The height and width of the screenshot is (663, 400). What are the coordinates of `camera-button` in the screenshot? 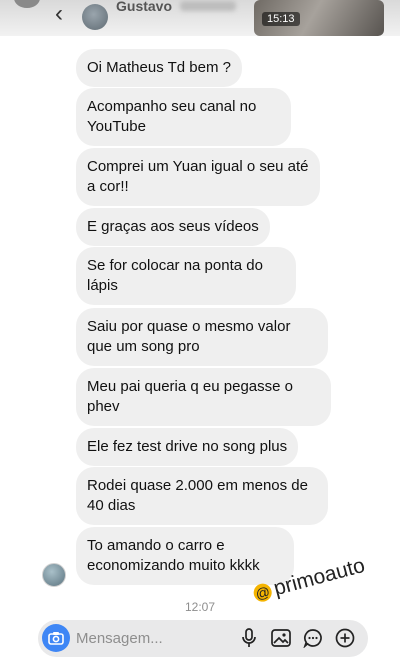 It's located at (56, 638).